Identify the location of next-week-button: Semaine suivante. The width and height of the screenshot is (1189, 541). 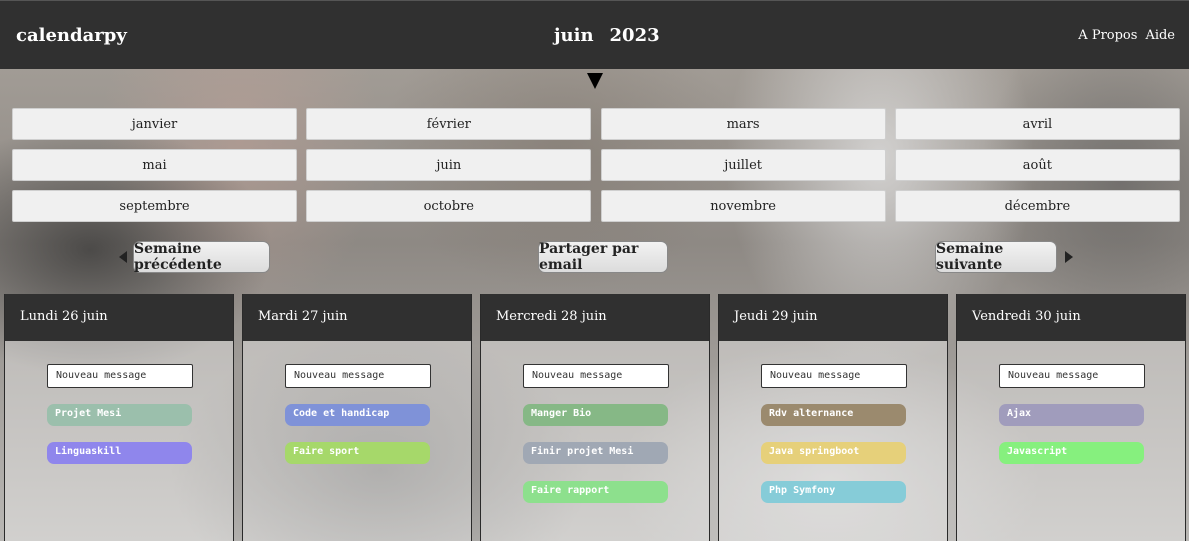
(996, 257).